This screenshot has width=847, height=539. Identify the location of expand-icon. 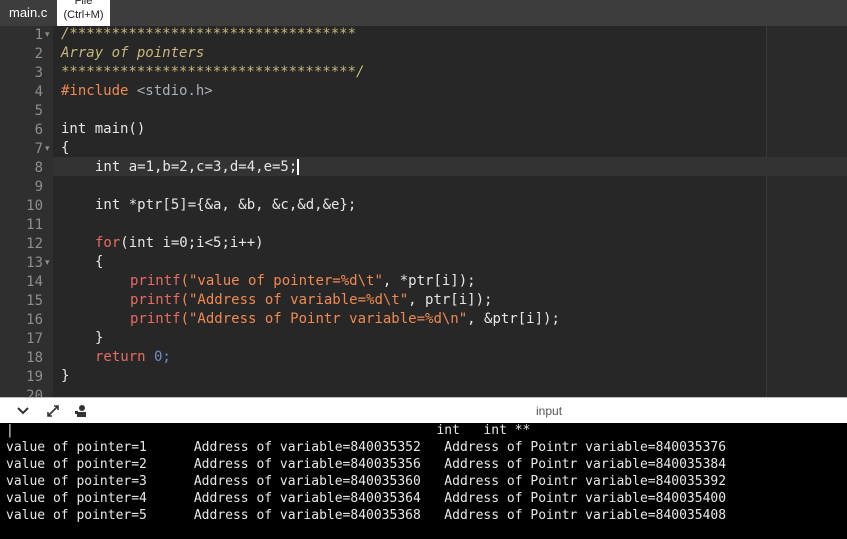
(53, 411).